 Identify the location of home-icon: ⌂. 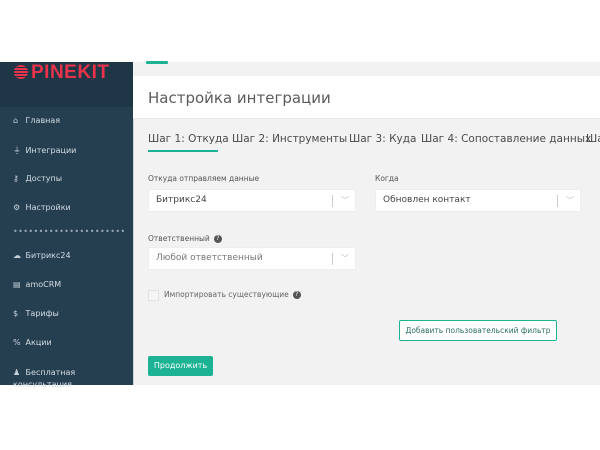
(16, 120).